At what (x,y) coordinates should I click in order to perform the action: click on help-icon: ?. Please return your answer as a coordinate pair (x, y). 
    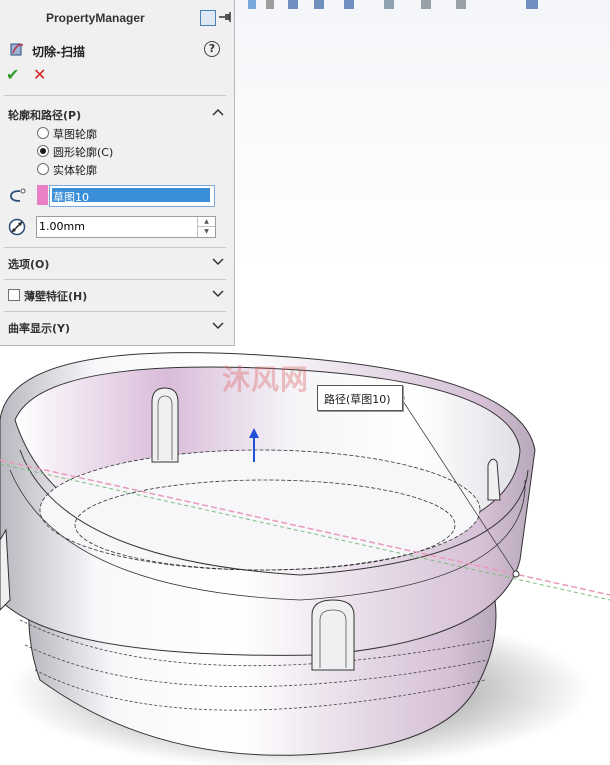
    Looking at the image, I should click on (212, 49).